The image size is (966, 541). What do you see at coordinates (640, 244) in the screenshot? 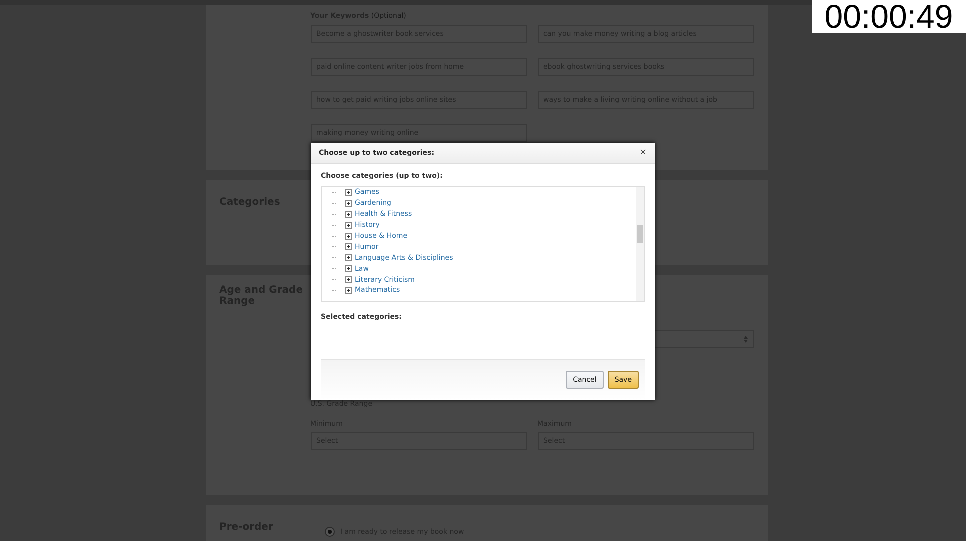
I see `scrollbar` at bounding box center [640, 244].